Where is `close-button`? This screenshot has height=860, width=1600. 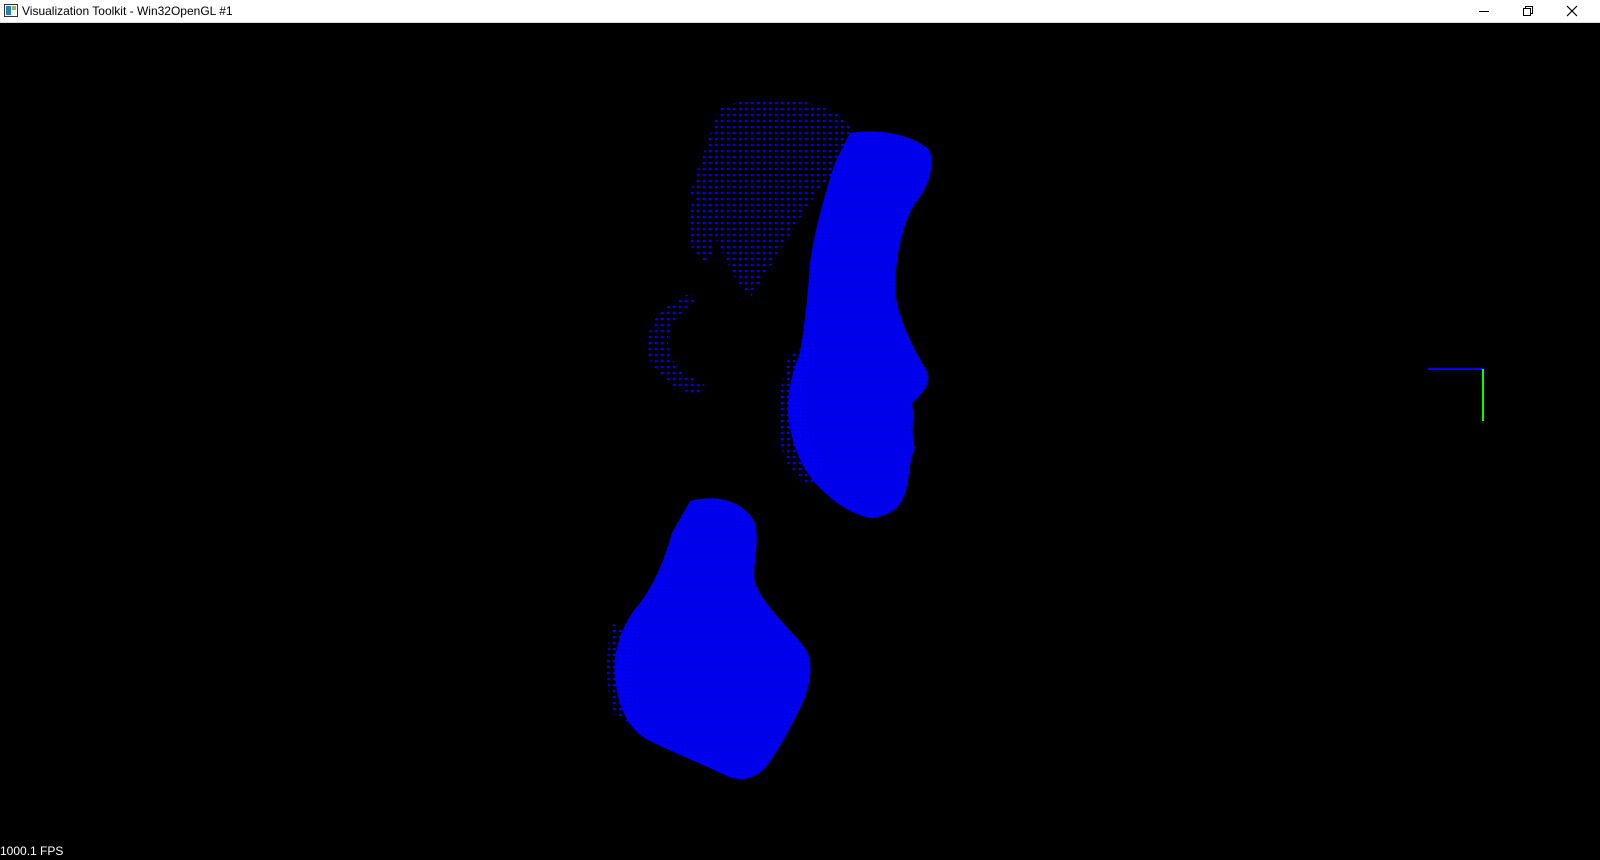 close-button is located at coordinates (1572, 11).